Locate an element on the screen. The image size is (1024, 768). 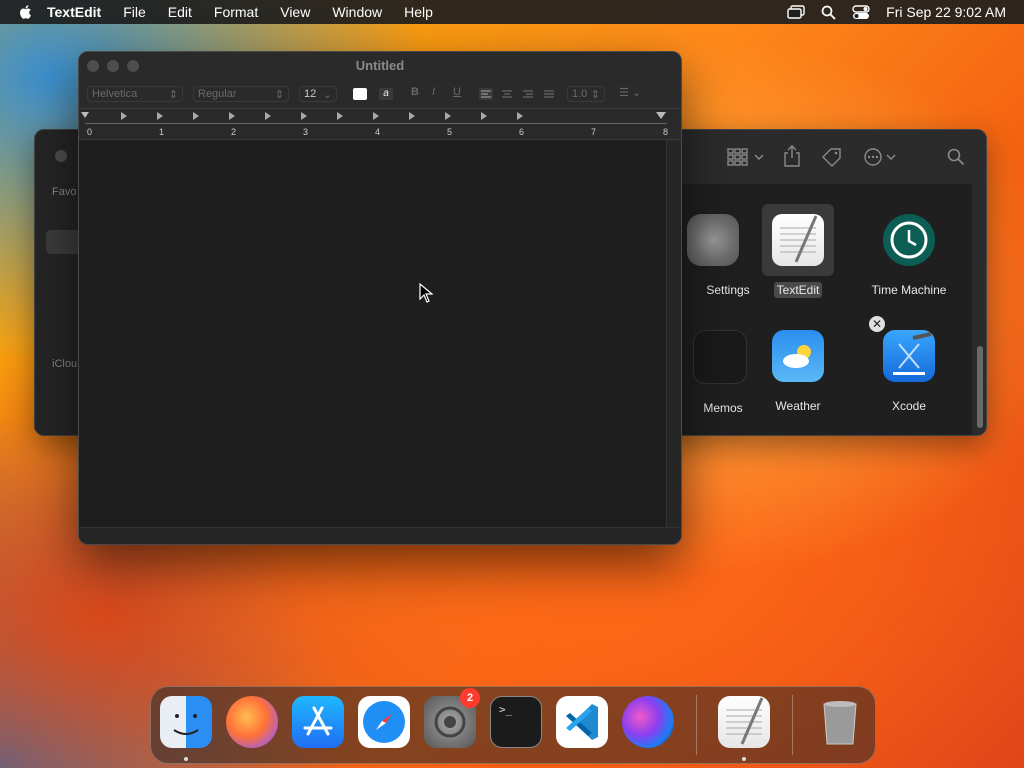
menu-edit: Edit is located at coordinates (180, 12).